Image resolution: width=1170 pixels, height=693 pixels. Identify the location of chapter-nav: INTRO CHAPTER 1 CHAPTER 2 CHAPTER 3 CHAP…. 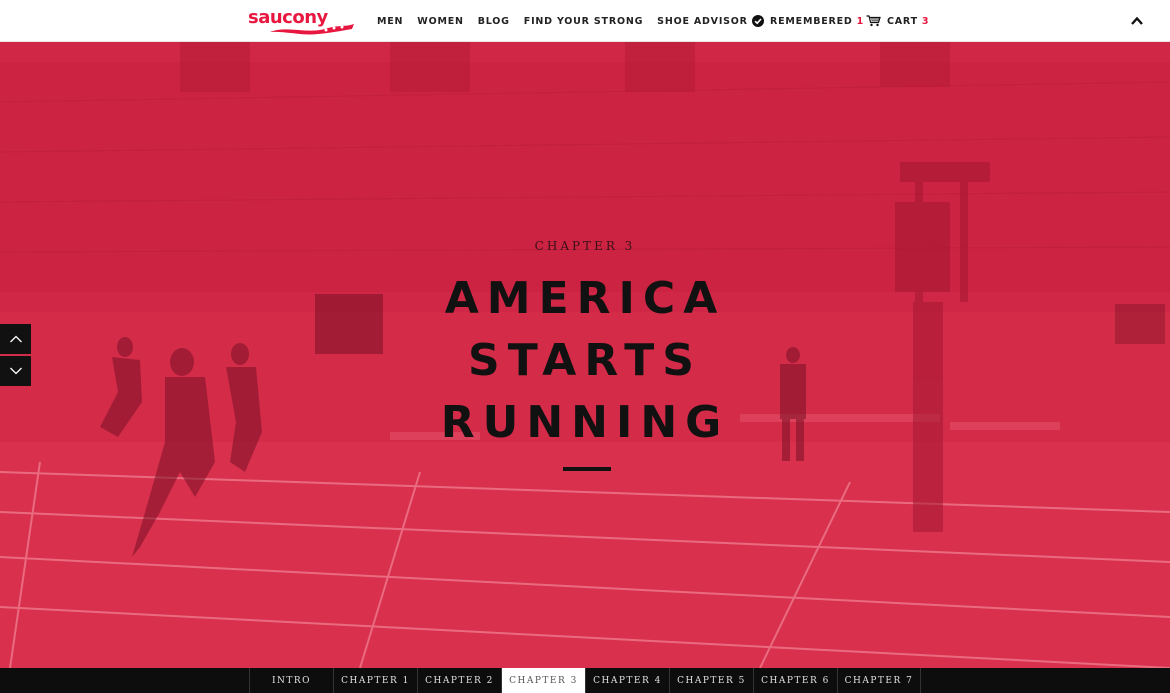
(585, 680).